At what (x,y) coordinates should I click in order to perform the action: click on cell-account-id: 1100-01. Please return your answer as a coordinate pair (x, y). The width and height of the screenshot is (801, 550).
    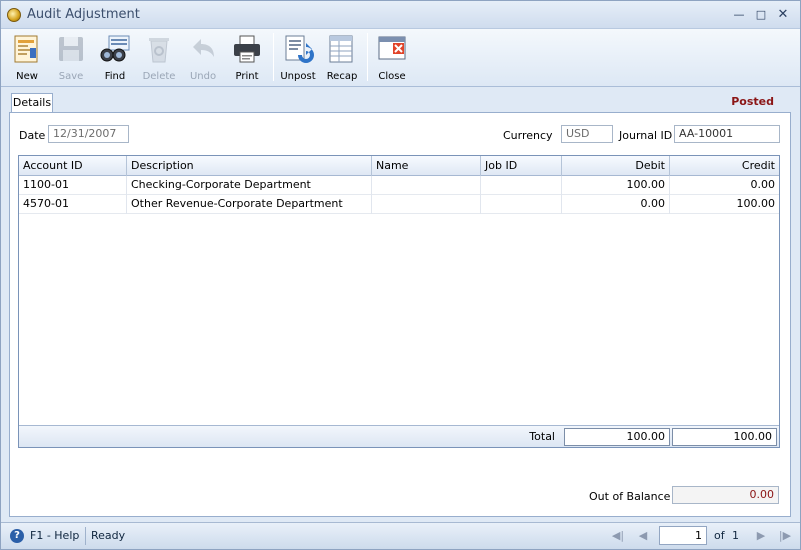
    Looking at the image, I should click on (73, 185).